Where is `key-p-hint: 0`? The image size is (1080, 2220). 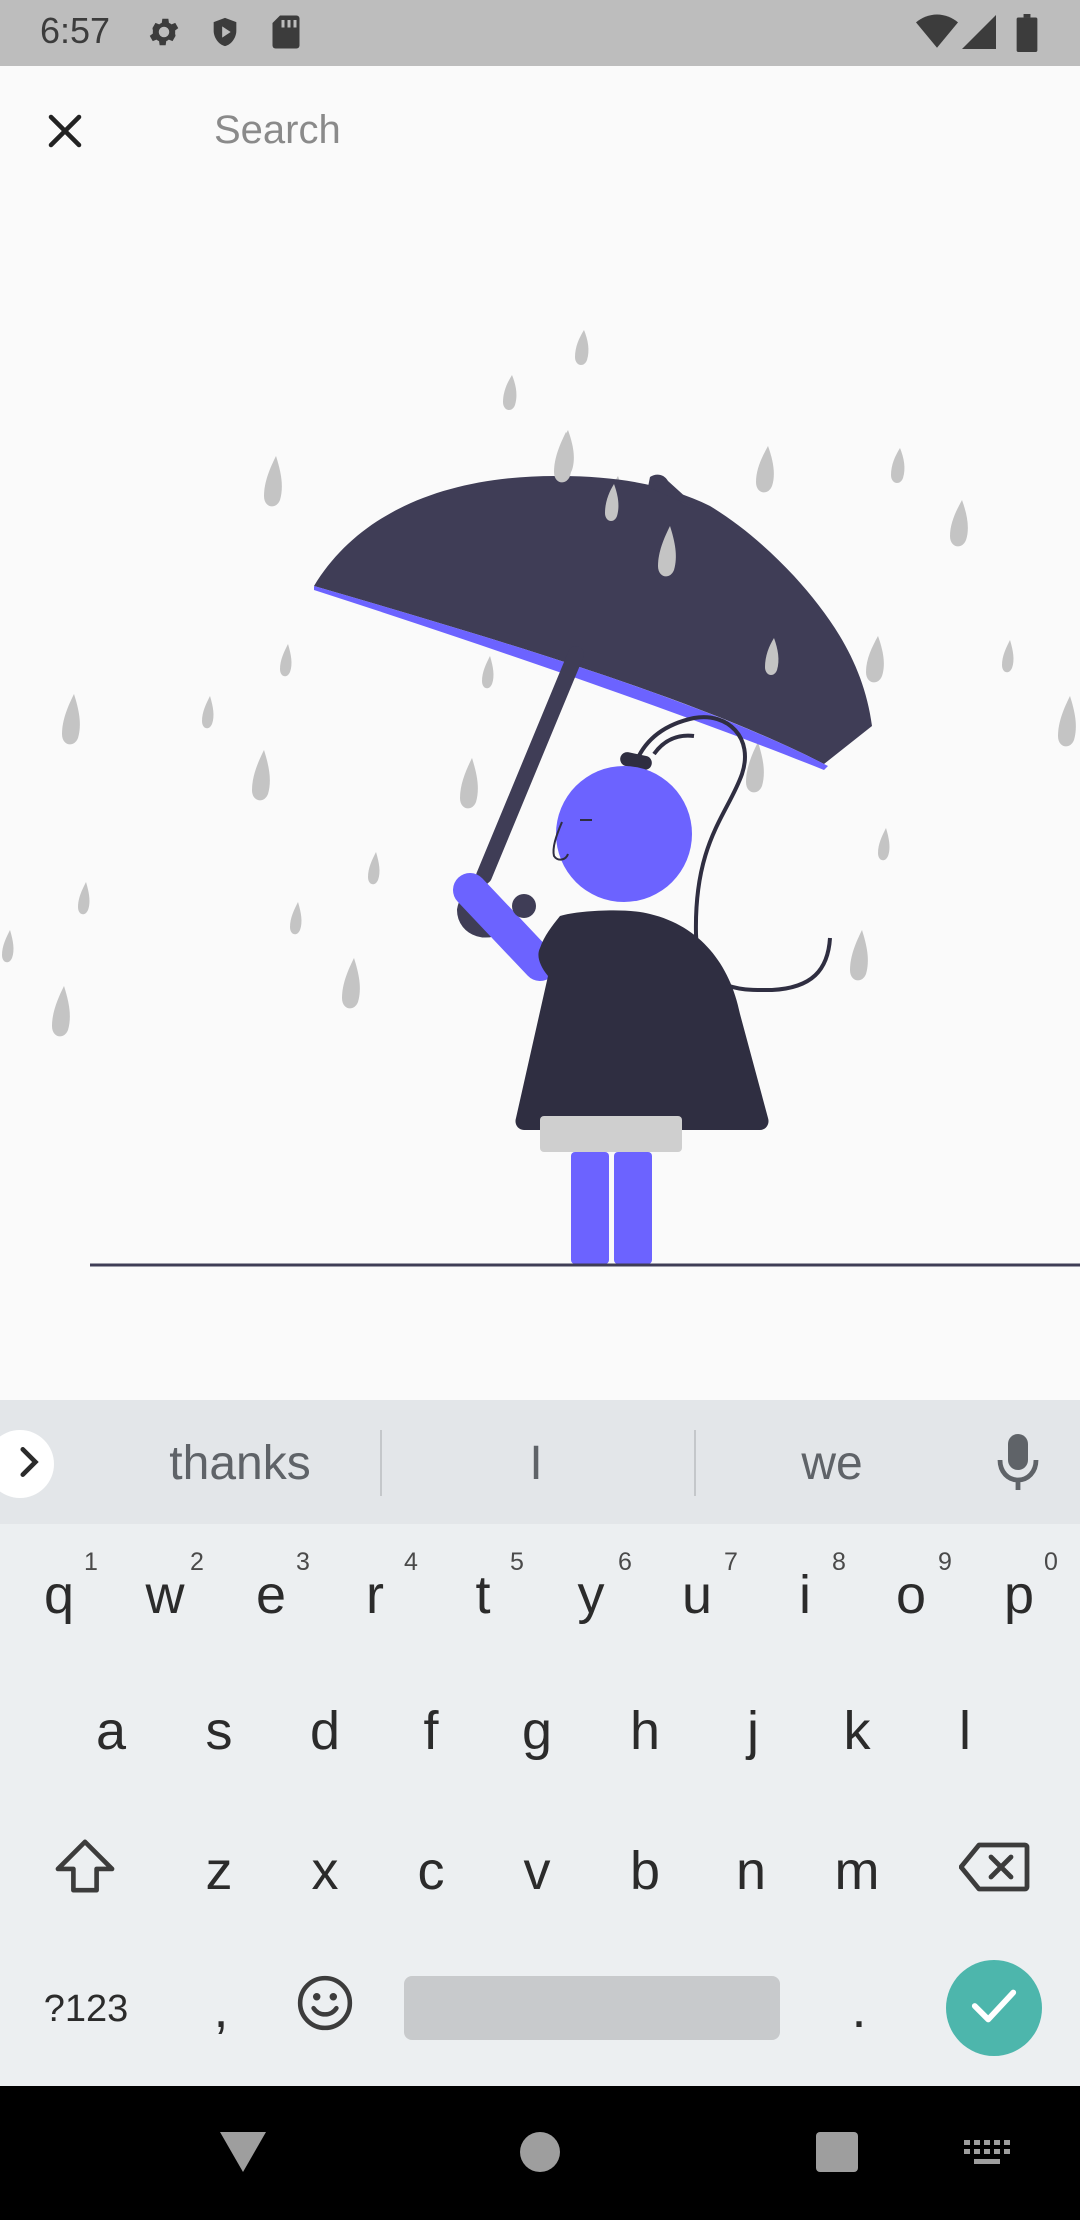
key-p-hint: 0 is located at coordinates (1051, 1562).